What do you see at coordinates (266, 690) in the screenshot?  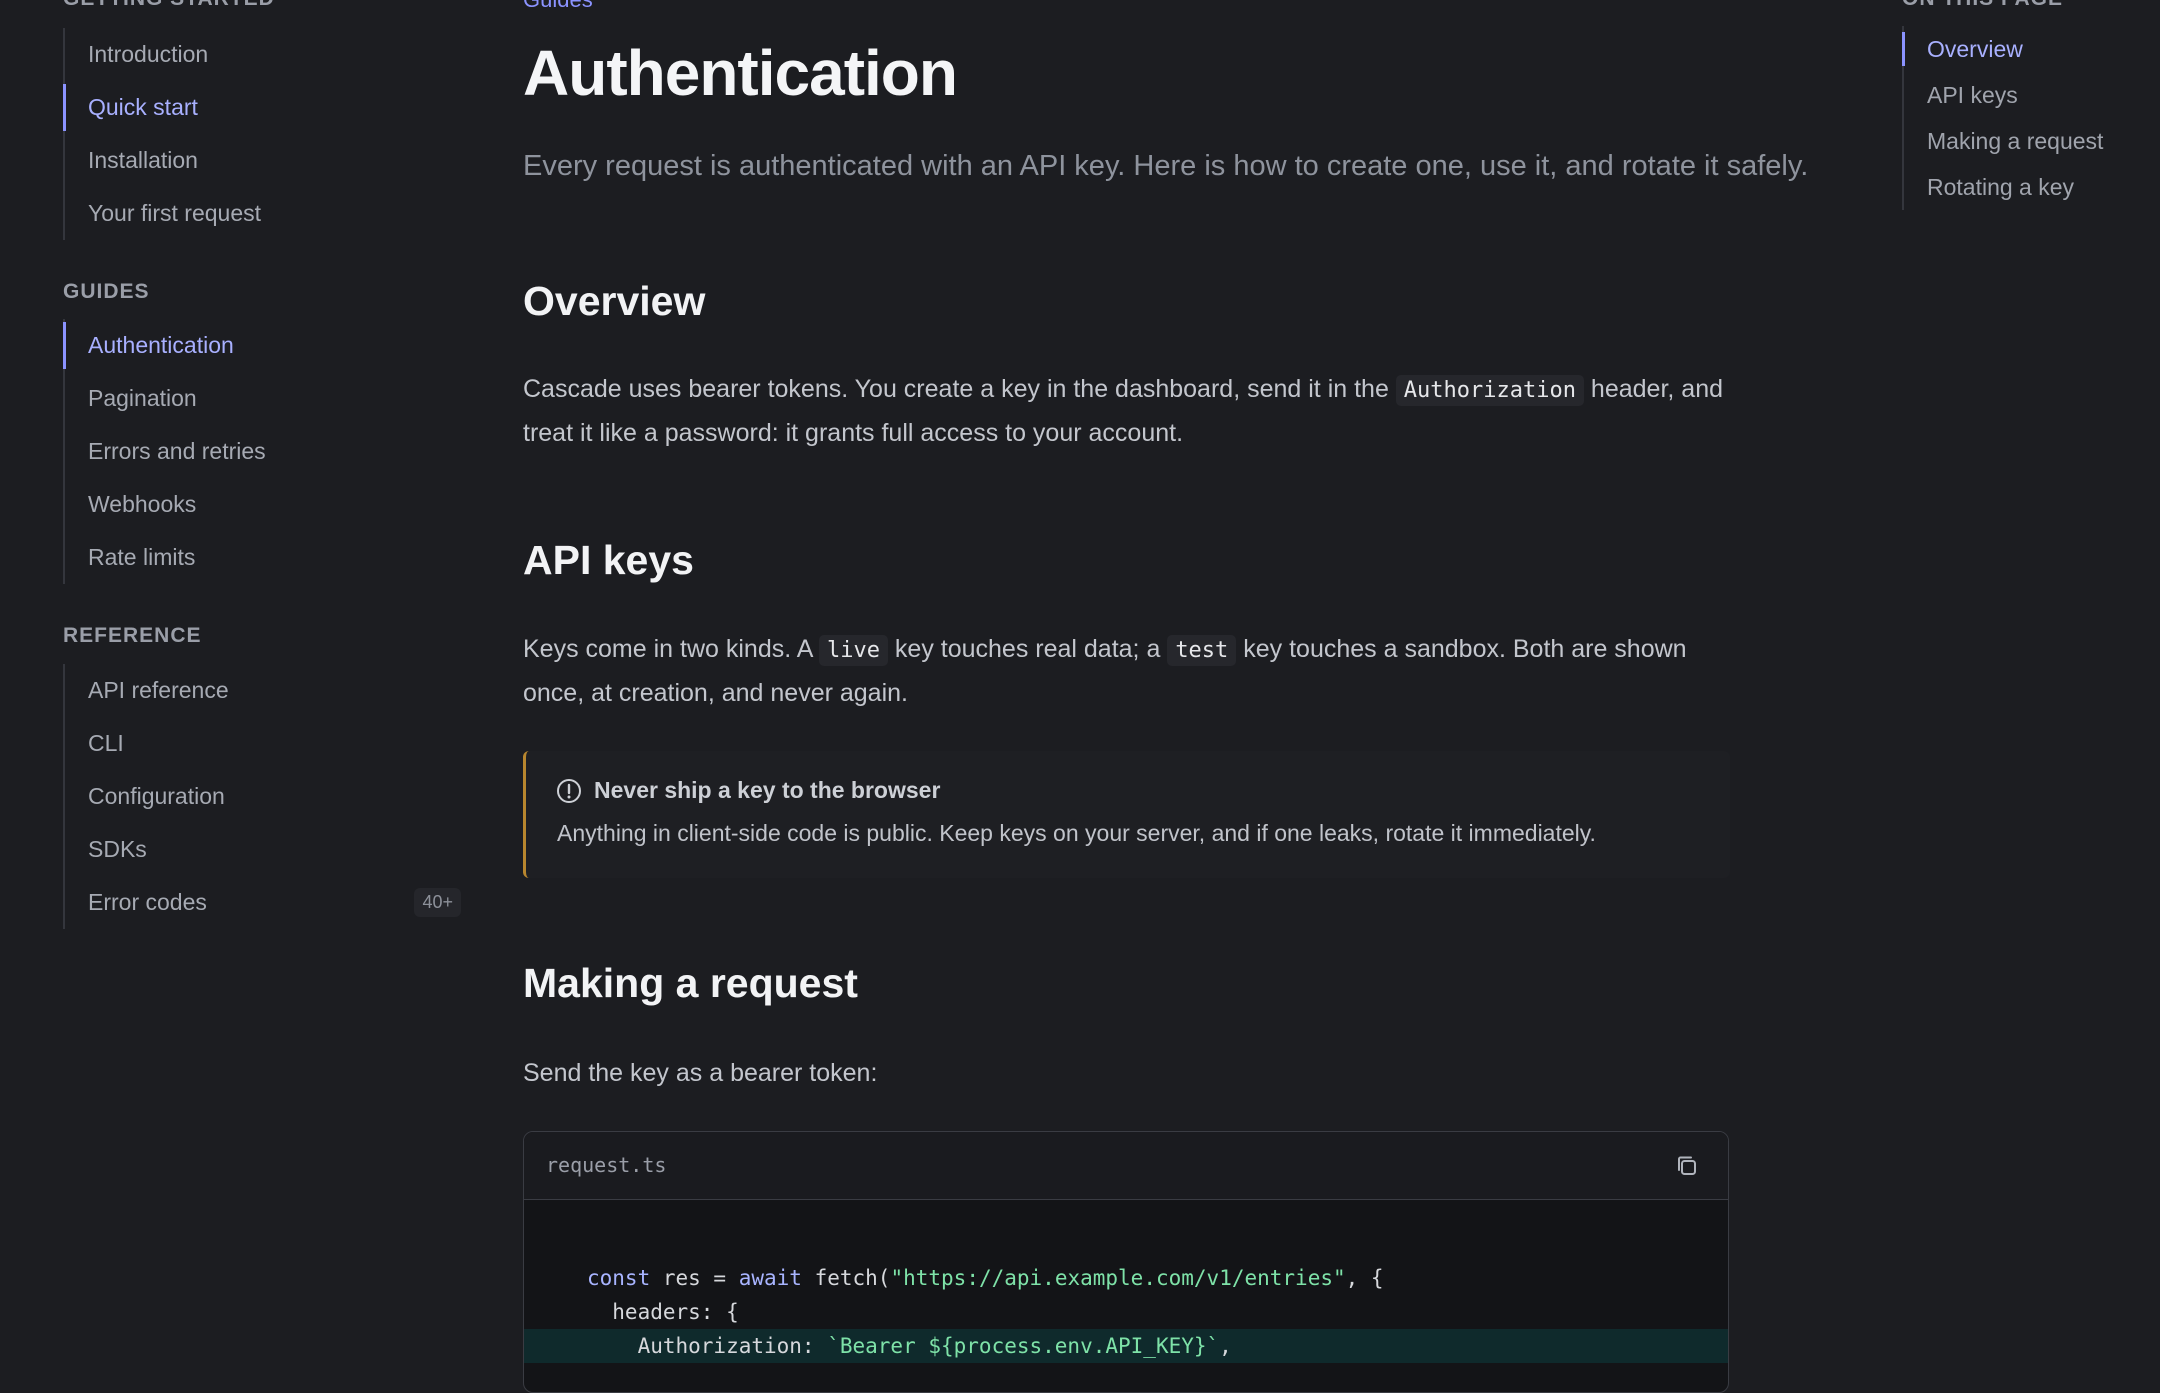 I see `sidebar-item-api-reference: API reference` at bounding box center [266, 690].